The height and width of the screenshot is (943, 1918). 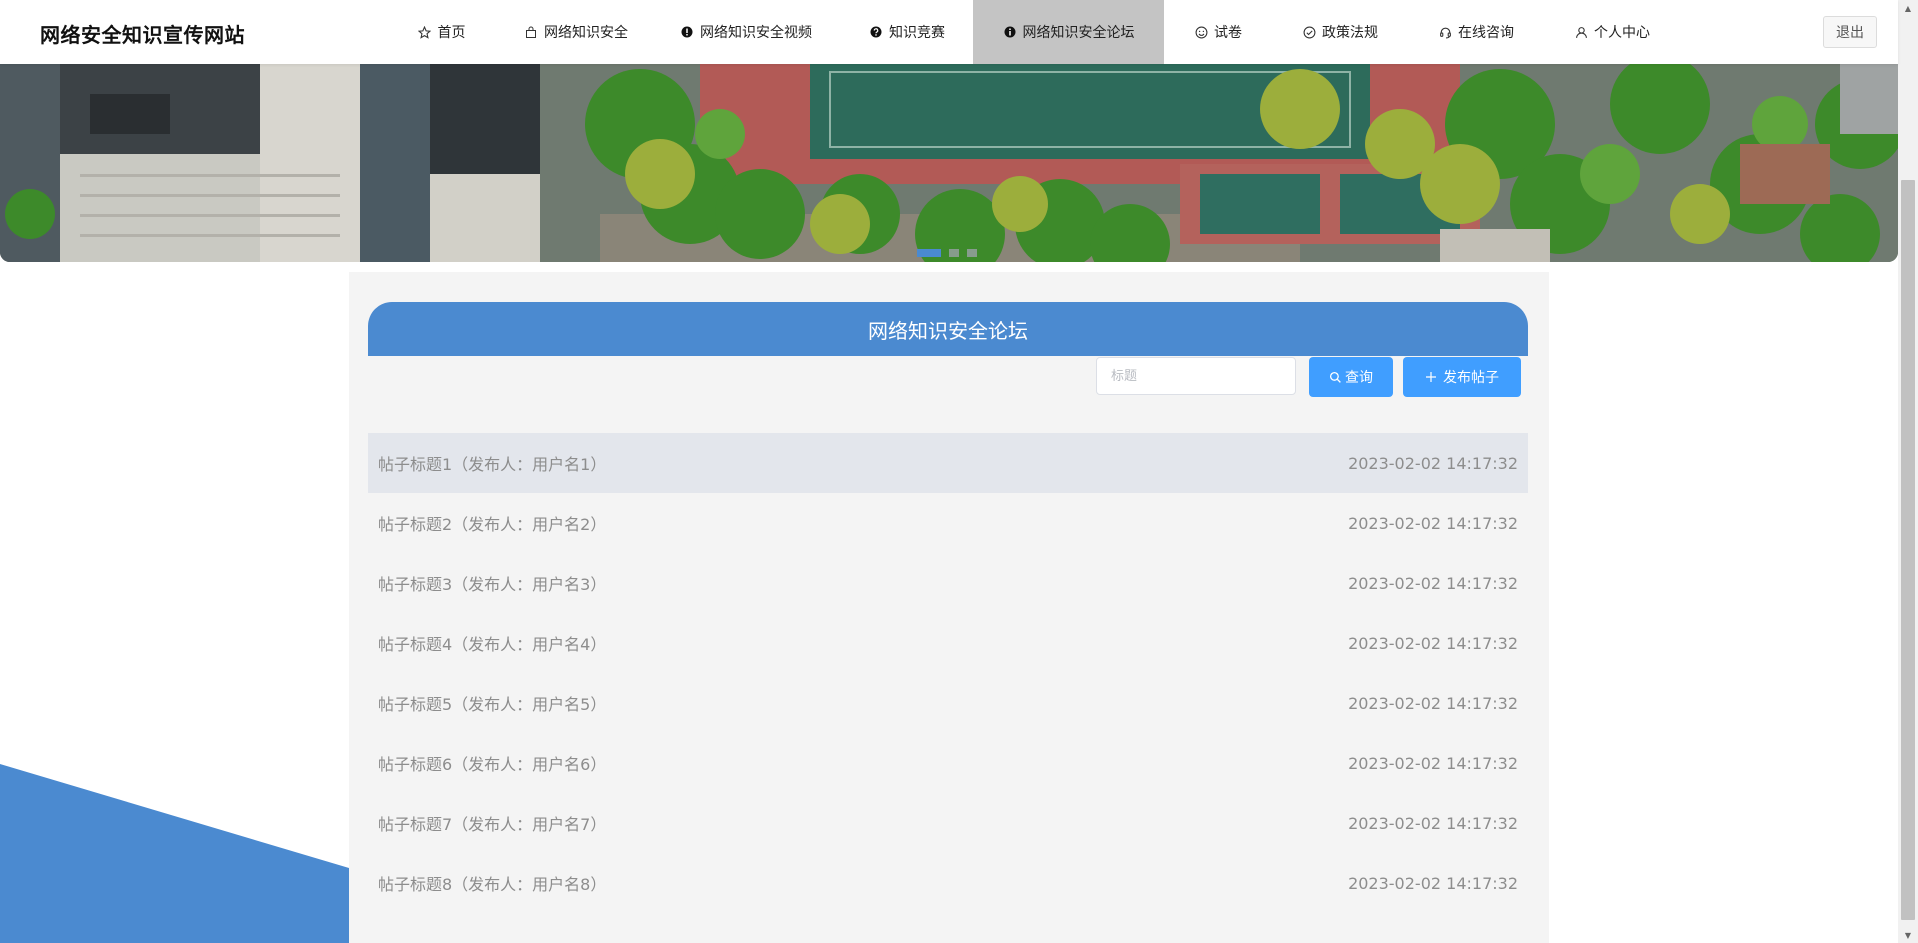 What do you see at coordinates (492, 464) in the screenshot?
I see `post-title: 帖子标题1（发布人：用户名1）` at bounding box center [492, 464].